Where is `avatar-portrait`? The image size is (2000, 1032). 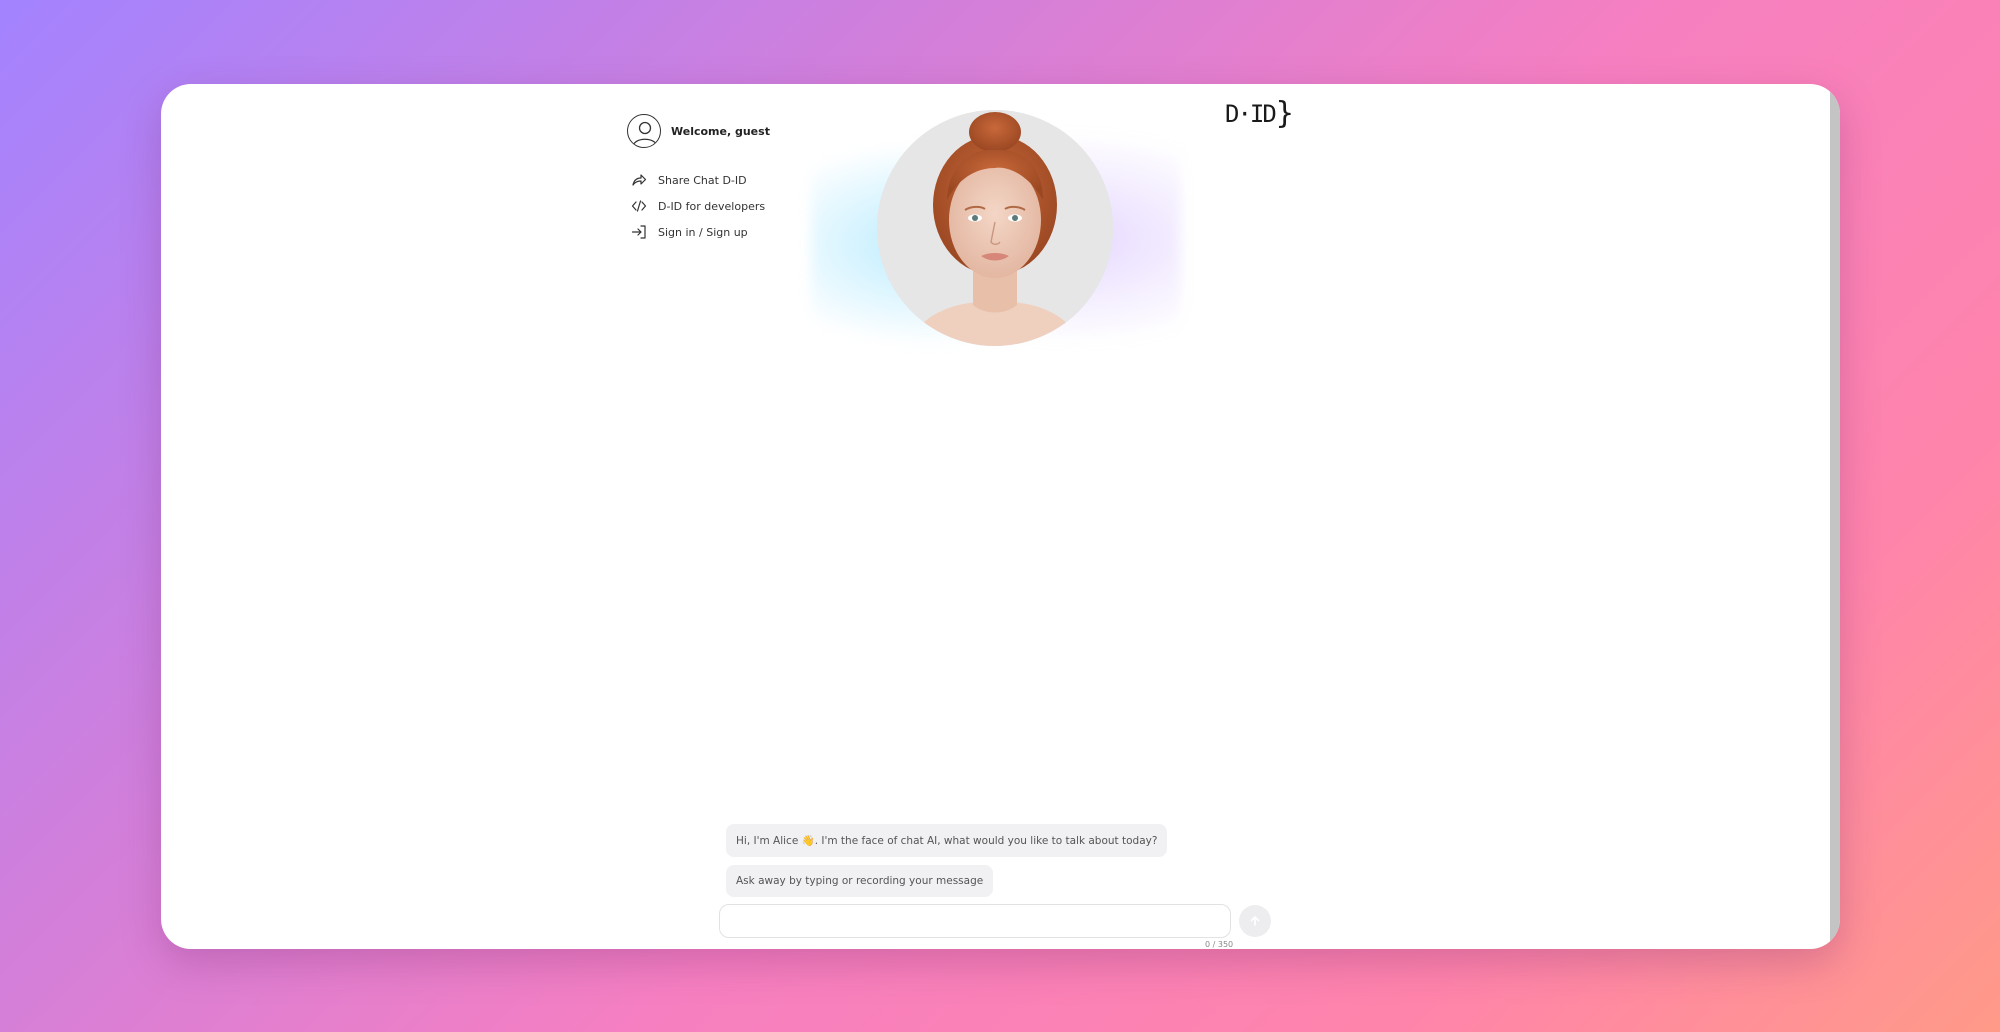
avatar-portrait is located at coordinates (995, 228).